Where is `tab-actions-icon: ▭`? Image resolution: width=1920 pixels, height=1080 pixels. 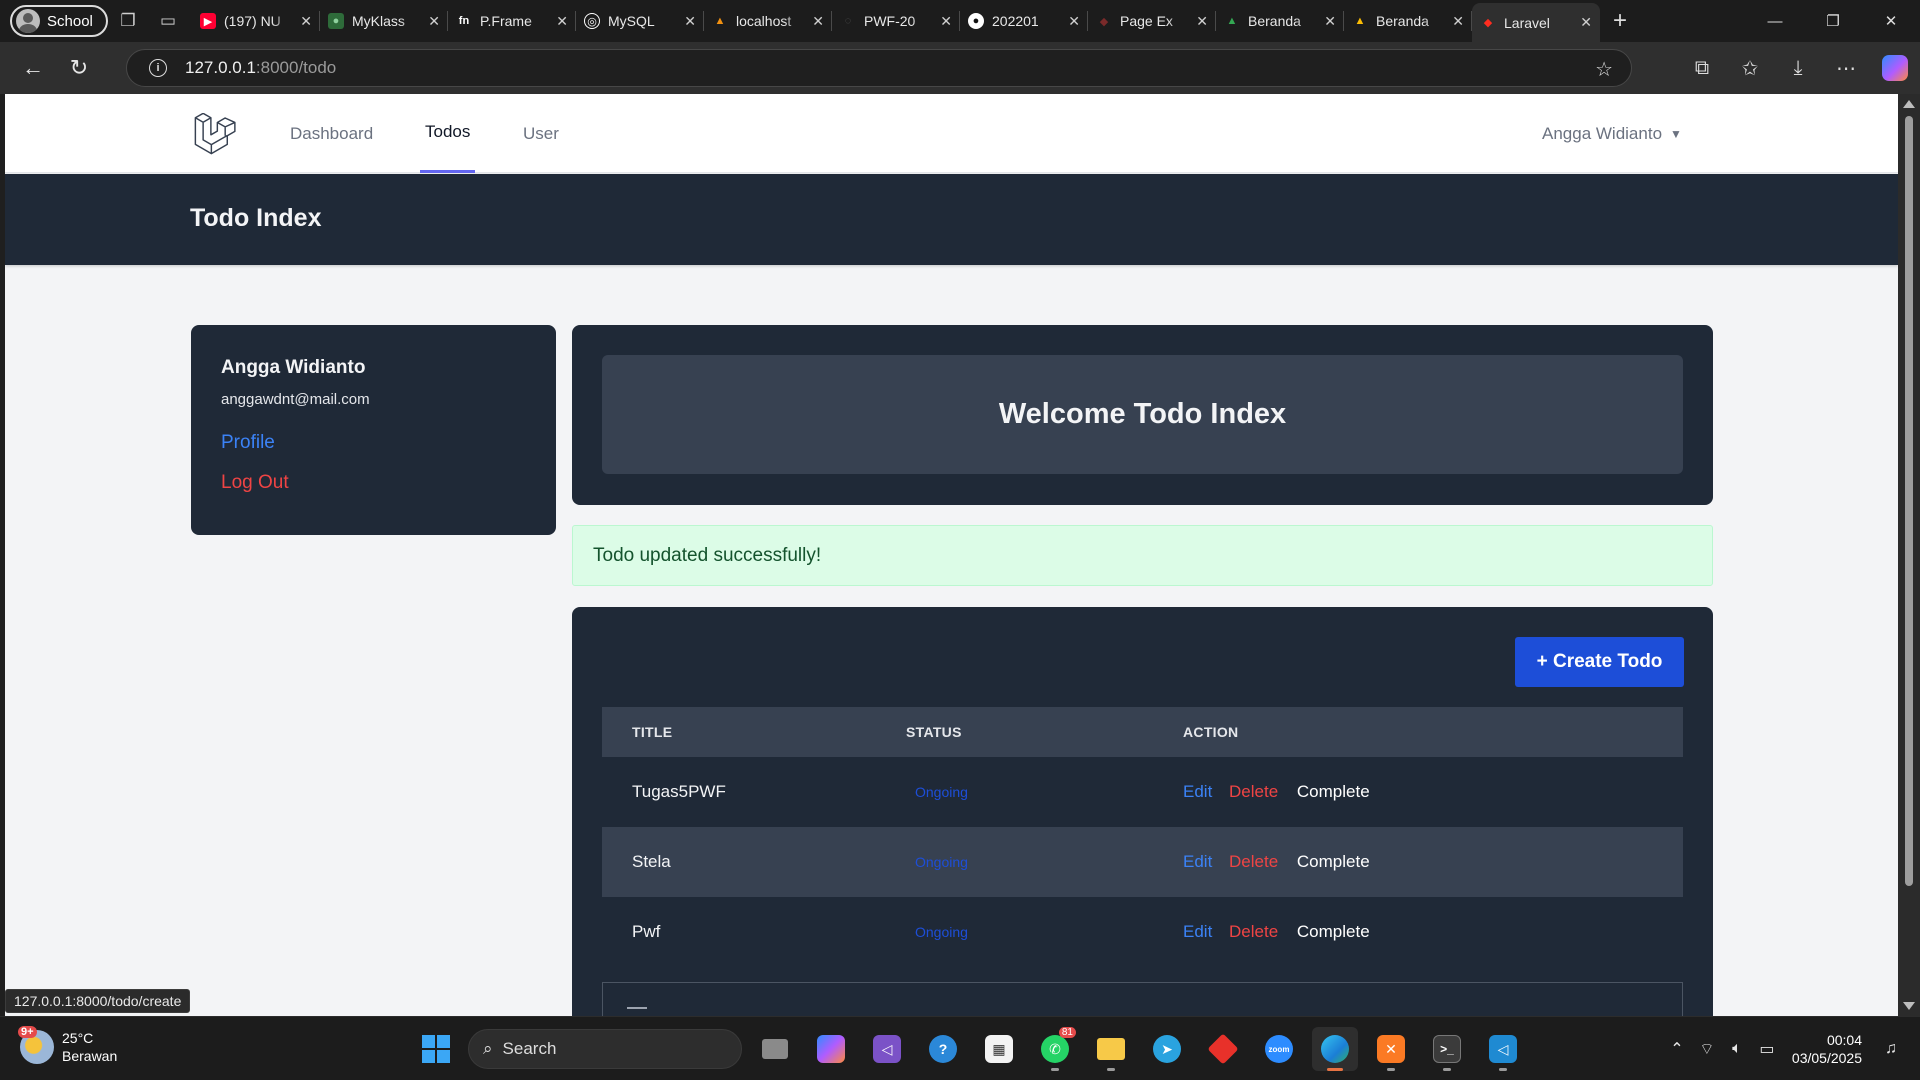
tab-actions-icon: ▭ is located at coordinates (168, 21).